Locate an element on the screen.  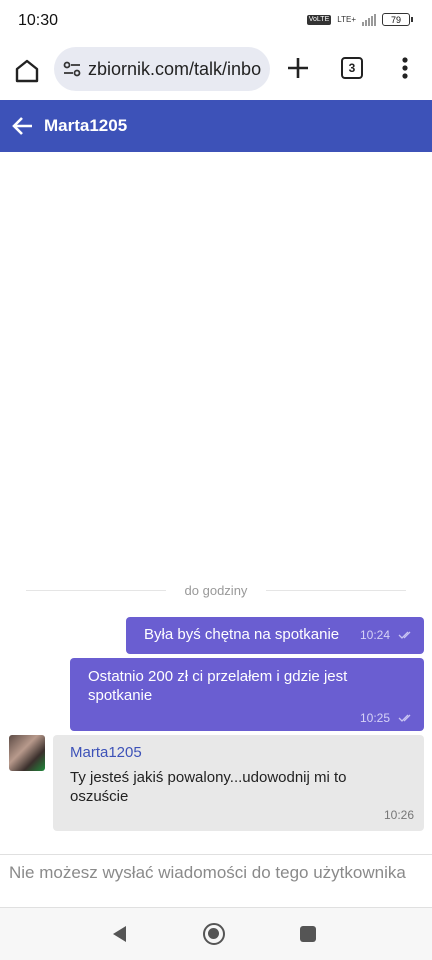
tune-icon is located at coordinates (72, 69).